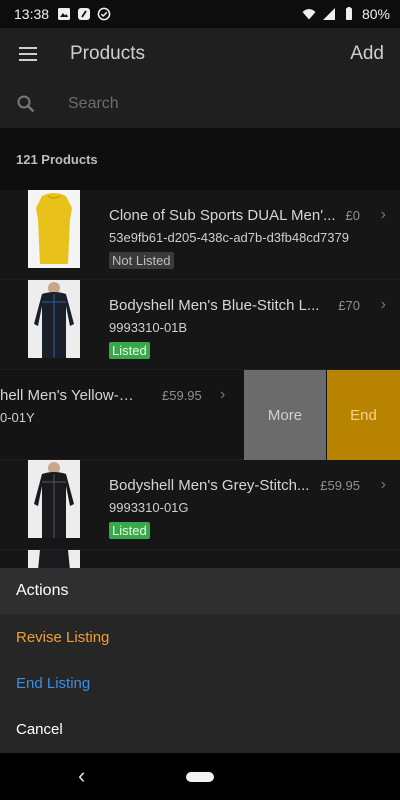  Describe the element at coordinates (26, 104) in the screenshot. I see `search-icon` at that location.